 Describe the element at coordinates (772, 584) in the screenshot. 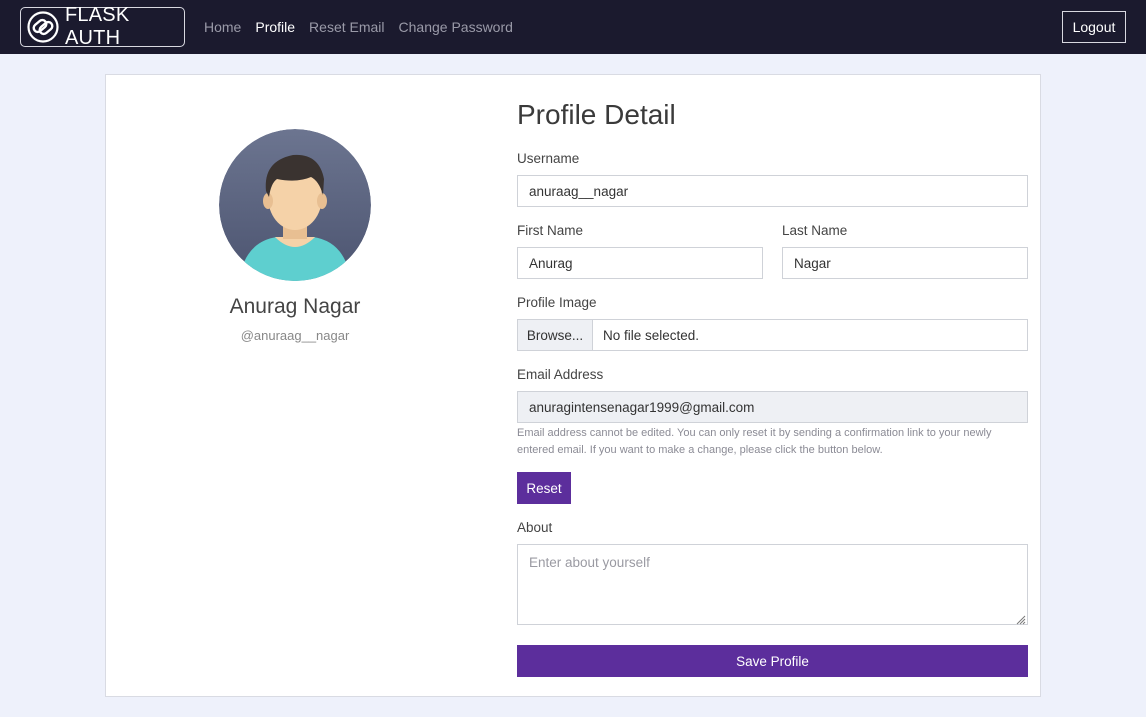

I see `about-textarea: Enter about yourself` at that location.